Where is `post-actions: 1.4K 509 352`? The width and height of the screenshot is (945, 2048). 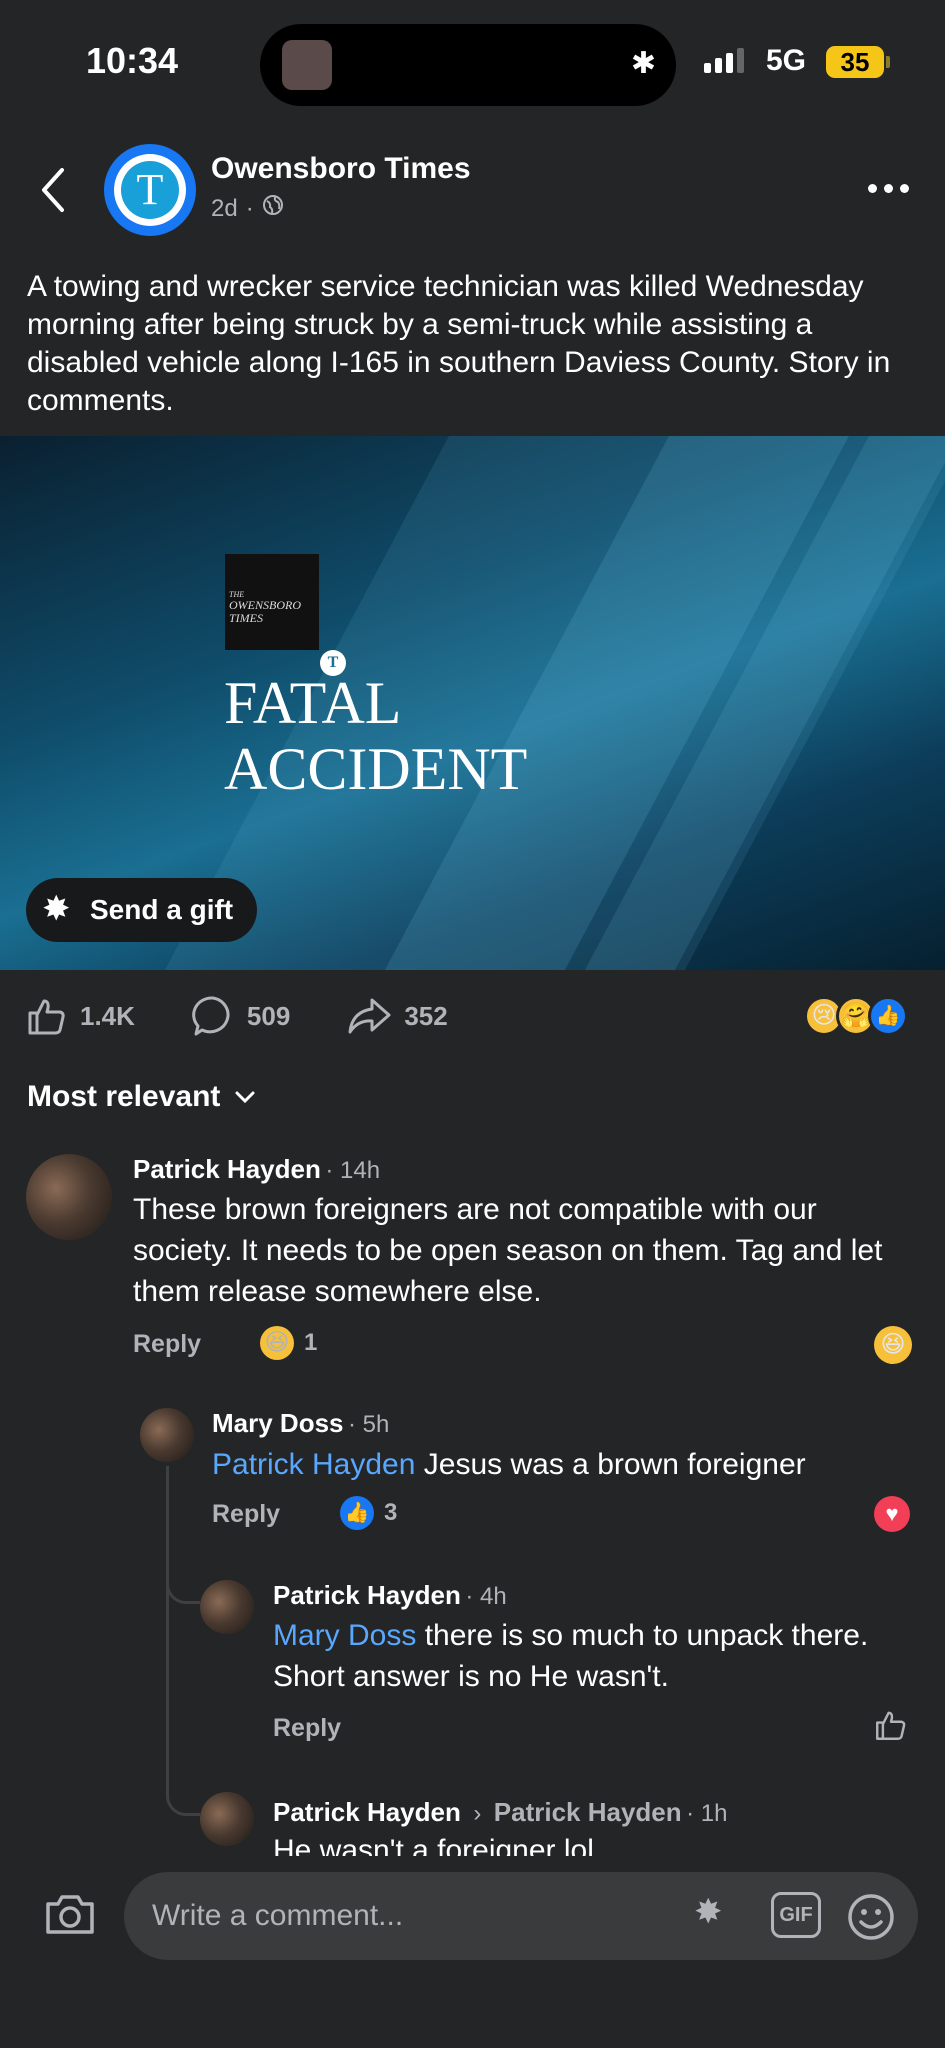 post-actions: 1.4K 509 352 is located at coordinates (265, 1016).